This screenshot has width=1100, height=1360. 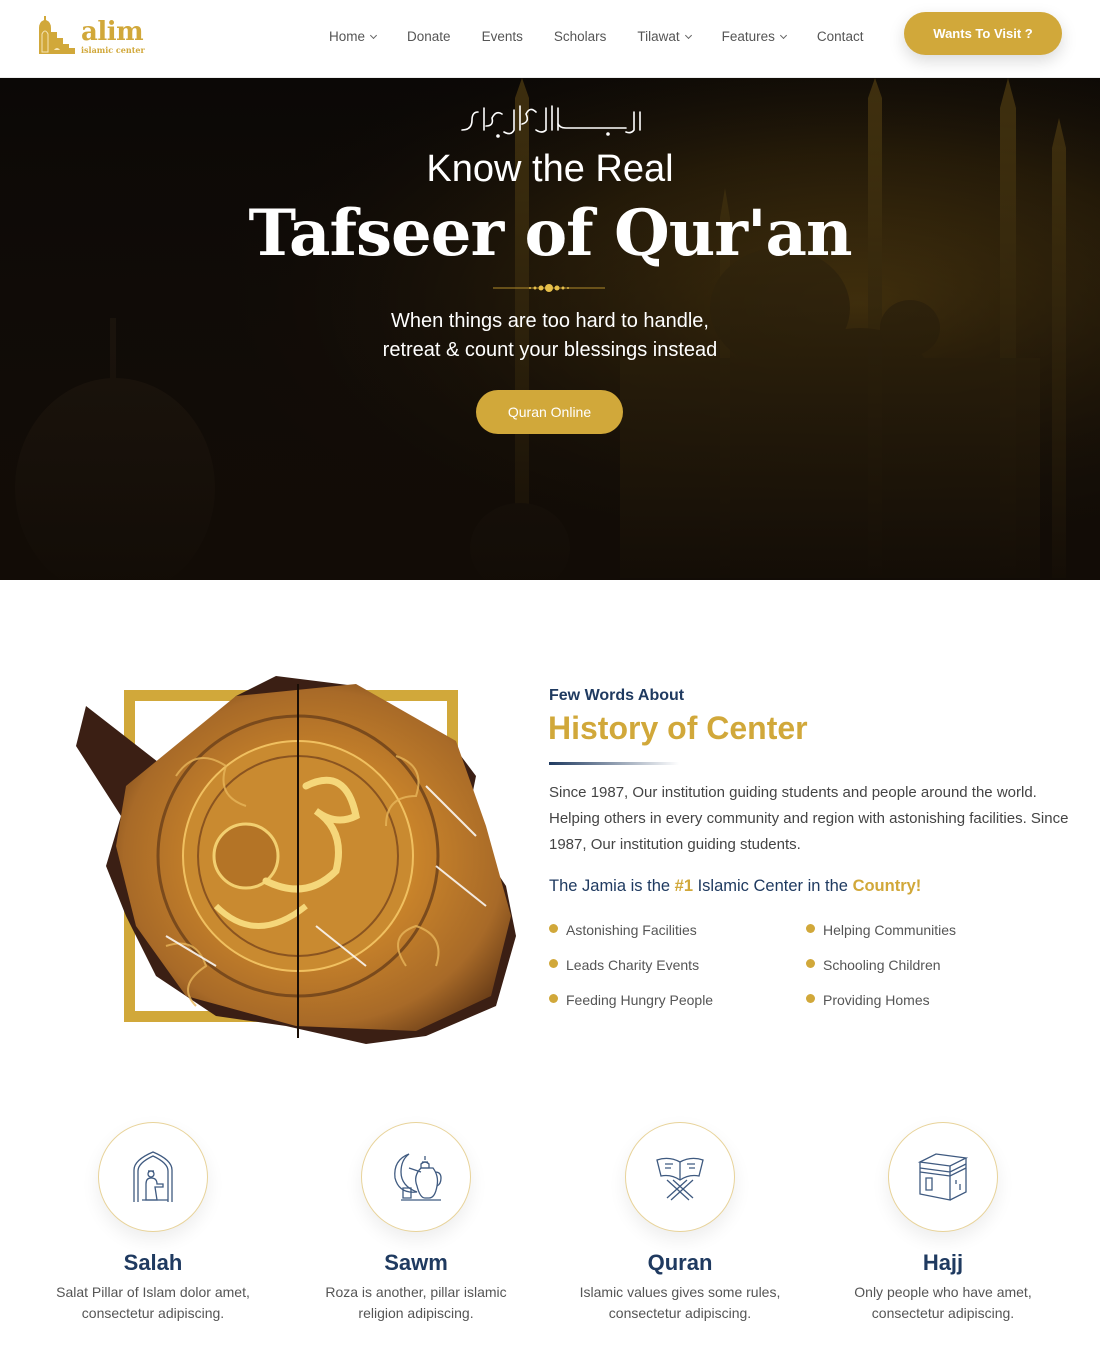 What do you see at coordinates (549, 288) in the screenshot?
I see `ornament-divider-icon` at bounding box center [549, 288].